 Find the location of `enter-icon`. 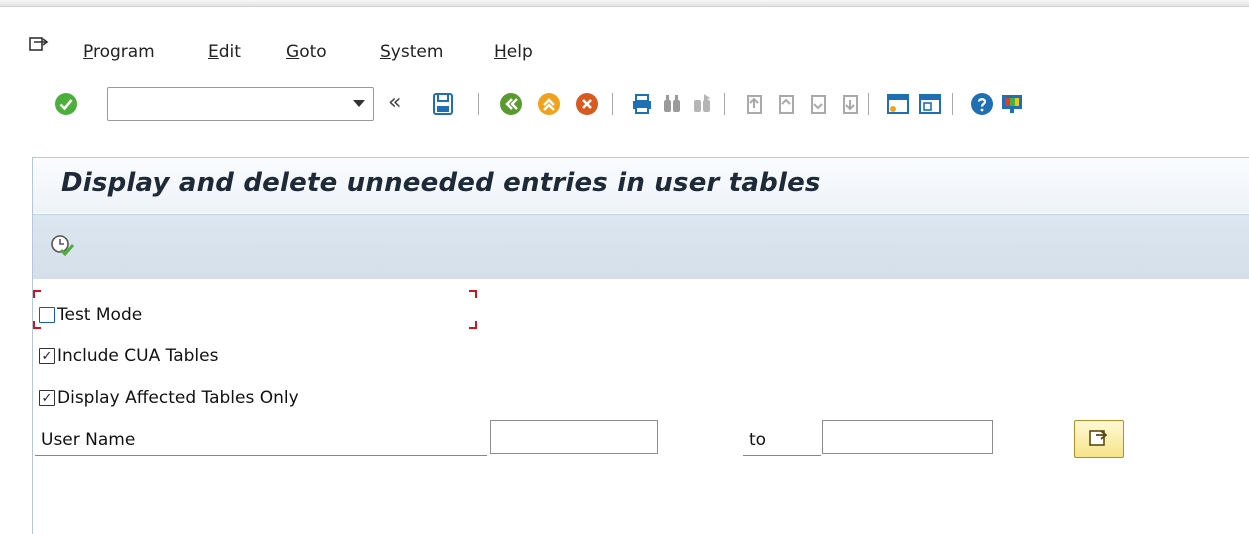

enter-icon is located at coordinates (66, 104).